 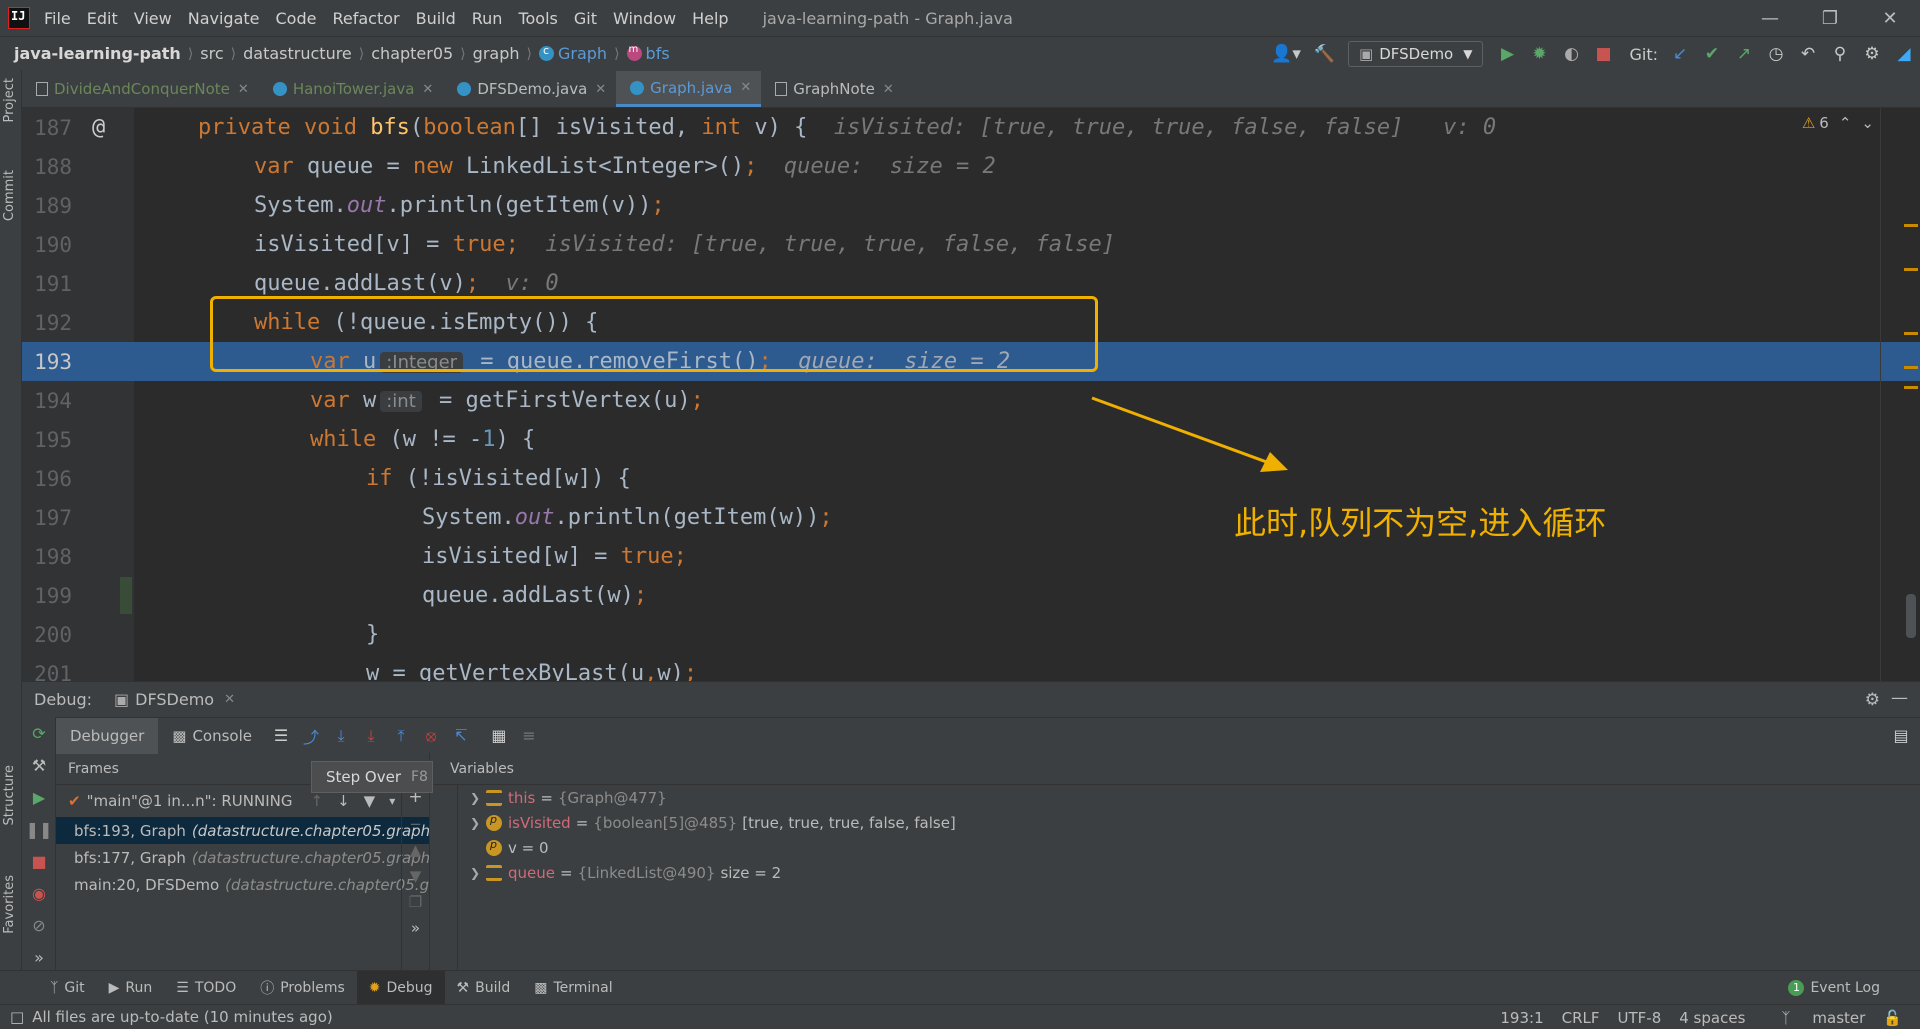 What do you see at coordinates (140, 89) in the screenshot?
I see `tab-divideandconquernote: DivideAndConquerNote ✕` at bounding box center [140, 89].